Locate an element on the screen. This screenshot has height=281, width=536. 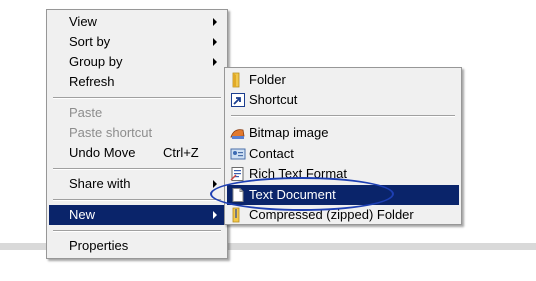
menu-item-compressed-folder: Compressed (zipped) Folder is located at coordinates (343, 215).